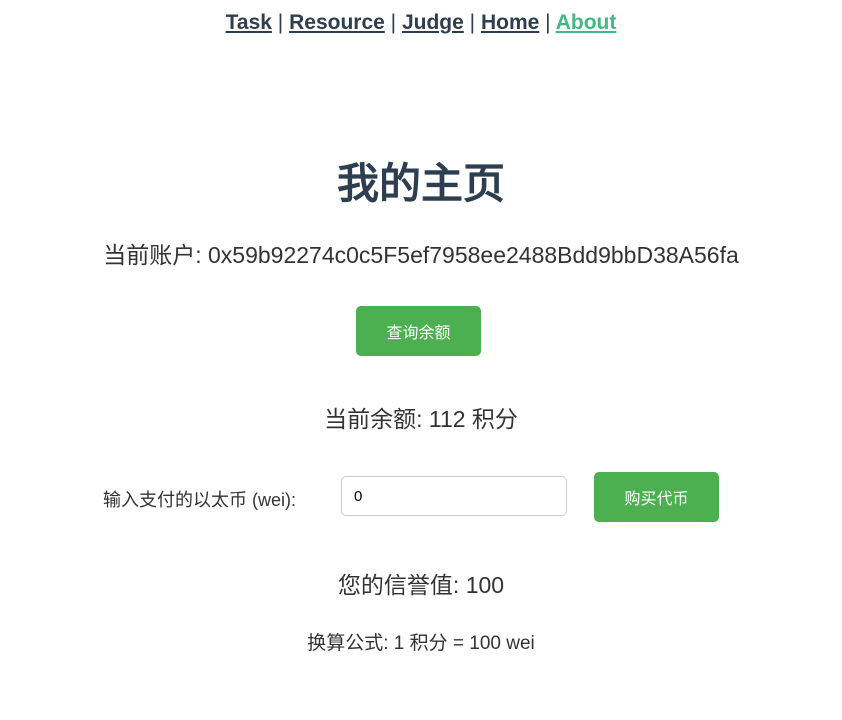 This screenshot has height=720, width=842. I want to click on wei-amount-input, so click(454, 496).